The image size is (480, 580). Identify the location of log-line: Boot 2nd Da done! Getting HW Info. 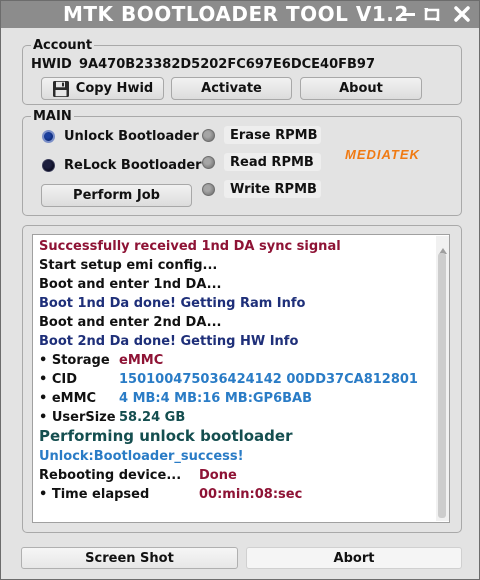
(169, 341).